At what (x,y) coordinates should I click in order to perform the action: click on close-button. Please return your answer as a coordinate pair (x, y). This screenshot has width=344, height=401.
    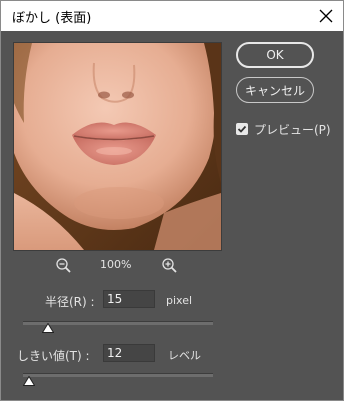
    Looking at the image, I should click on (326, 16).